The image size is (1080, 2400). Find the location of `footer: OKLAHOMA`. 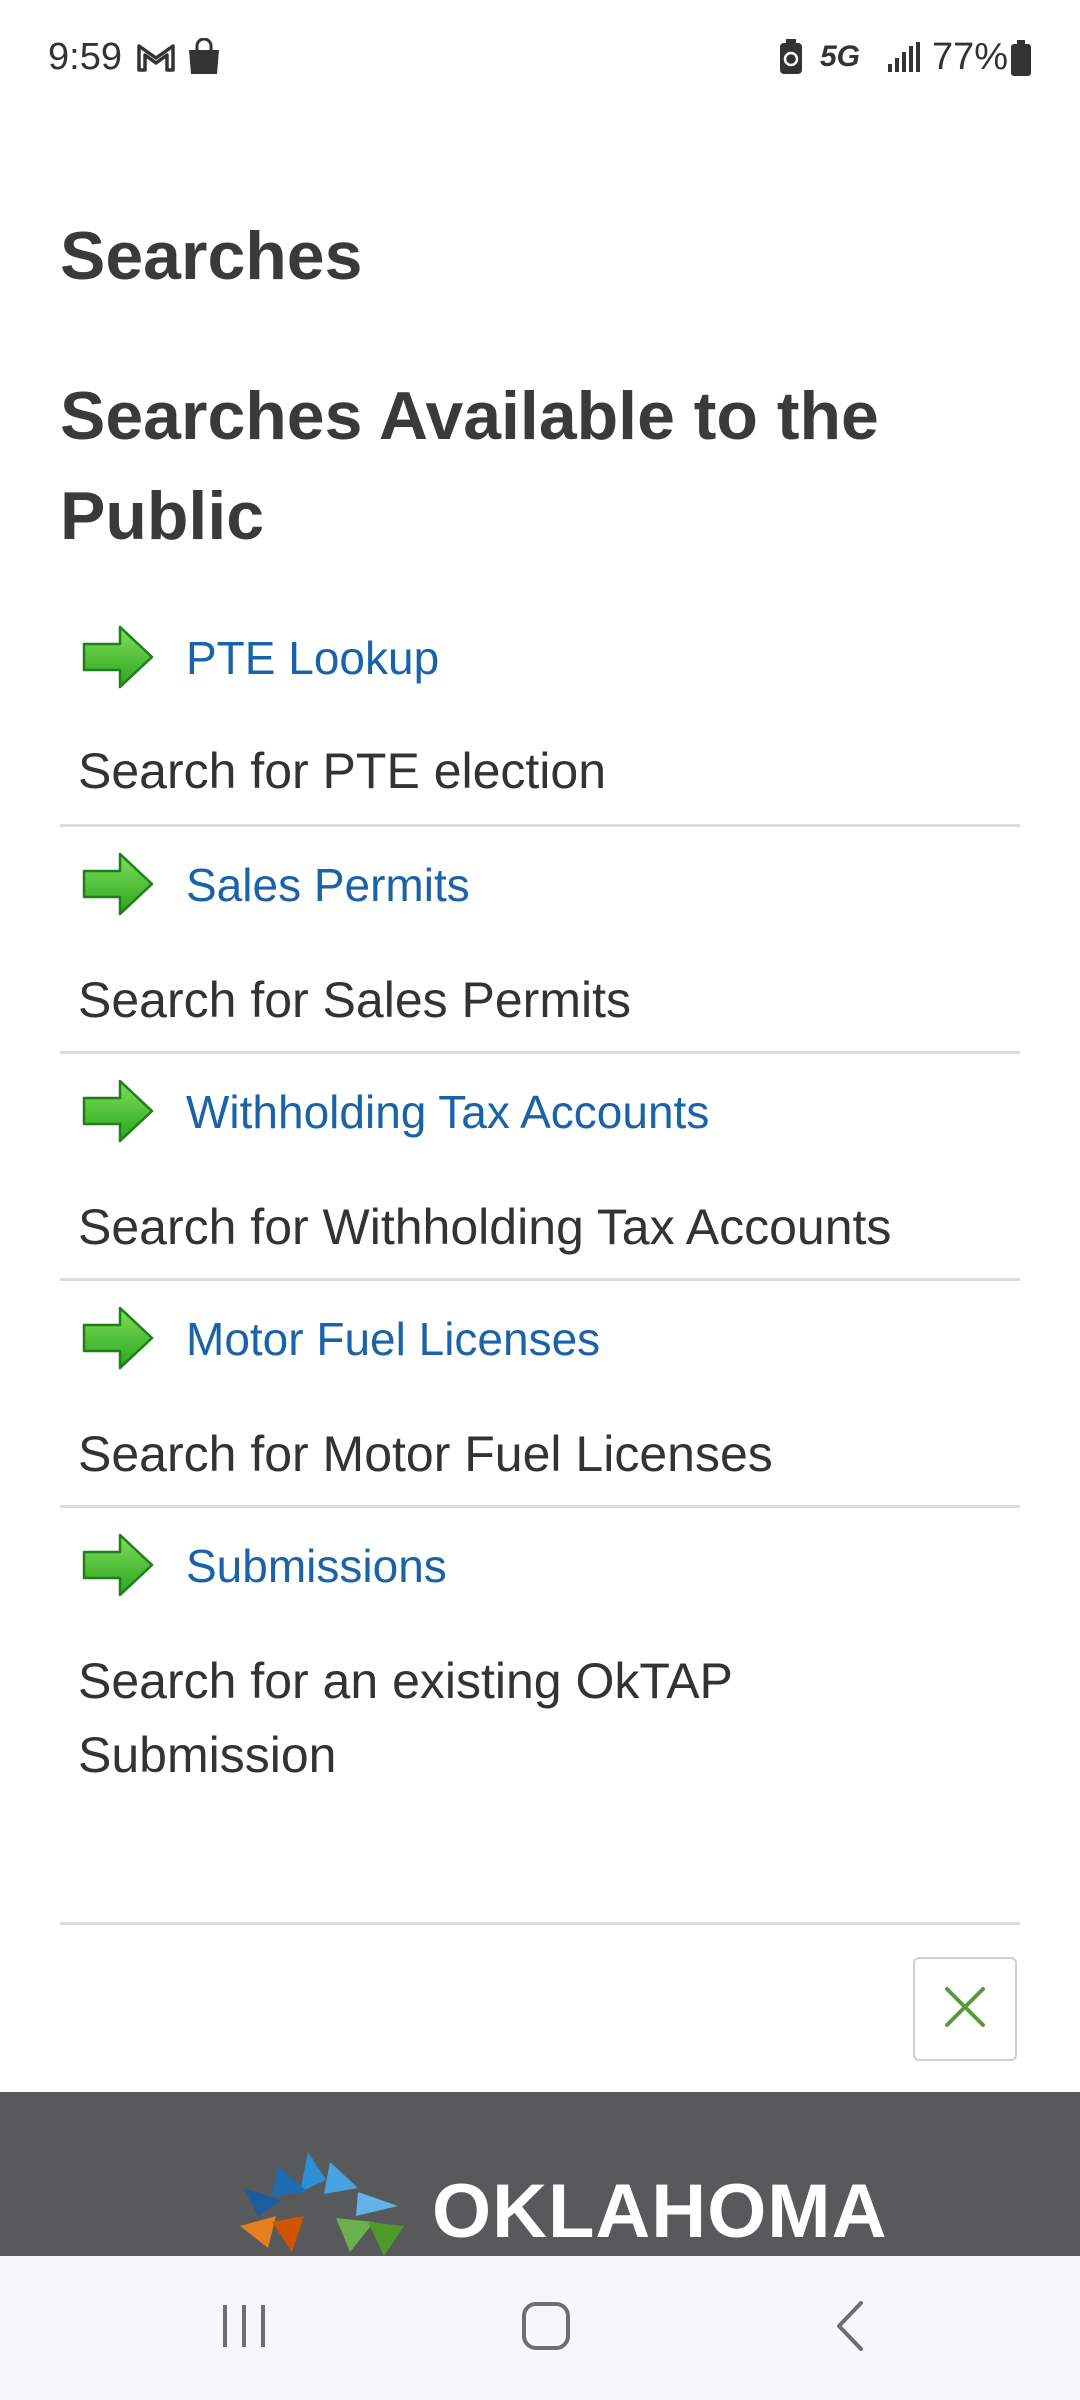

footer: OKLAHOMA is located at coordinates (540, 2174).